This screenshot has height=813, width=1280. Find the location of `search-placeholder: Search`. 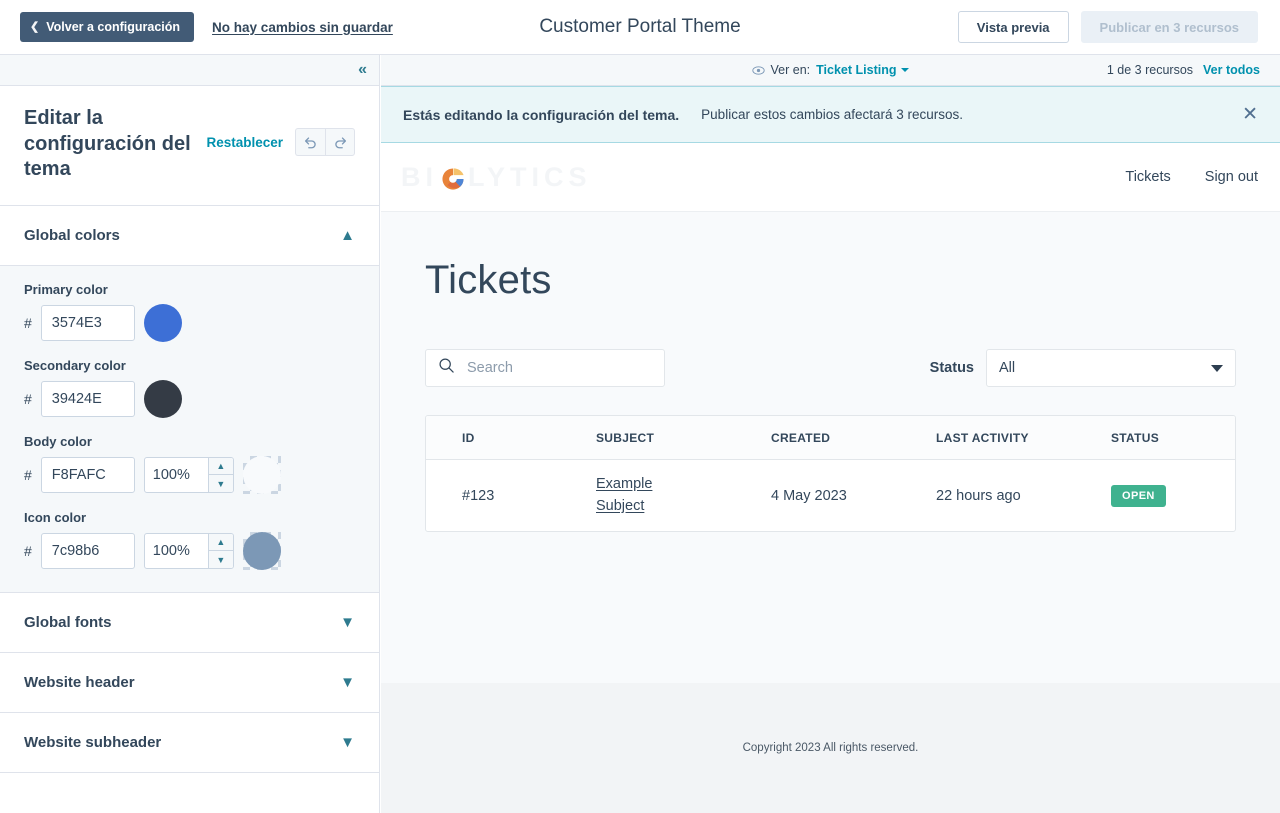

search-placeholder: Search is located at coordinates (490, 368).